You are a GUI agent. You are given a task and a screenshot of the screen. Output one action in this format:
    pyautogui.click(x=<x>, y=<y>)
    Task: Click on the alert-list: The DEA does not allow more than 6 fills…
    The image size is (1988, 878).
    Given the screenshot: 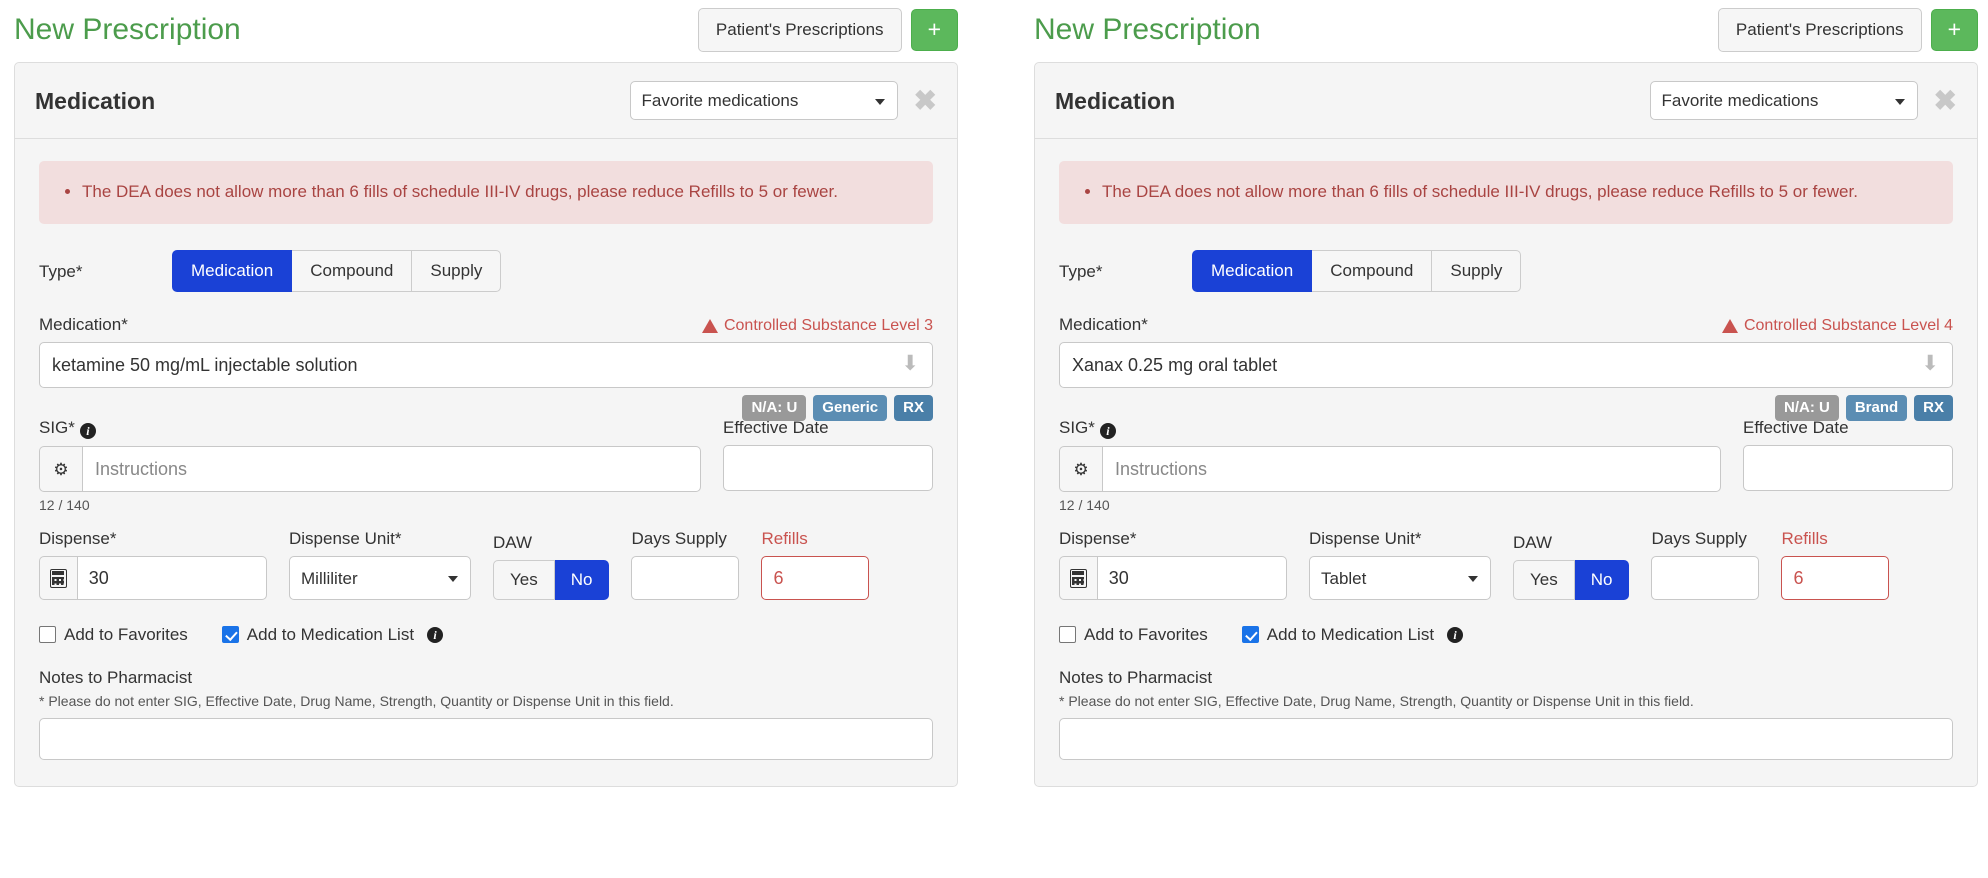 What is the action you would take?
    pyautogui.click(x=486, y=192)
    